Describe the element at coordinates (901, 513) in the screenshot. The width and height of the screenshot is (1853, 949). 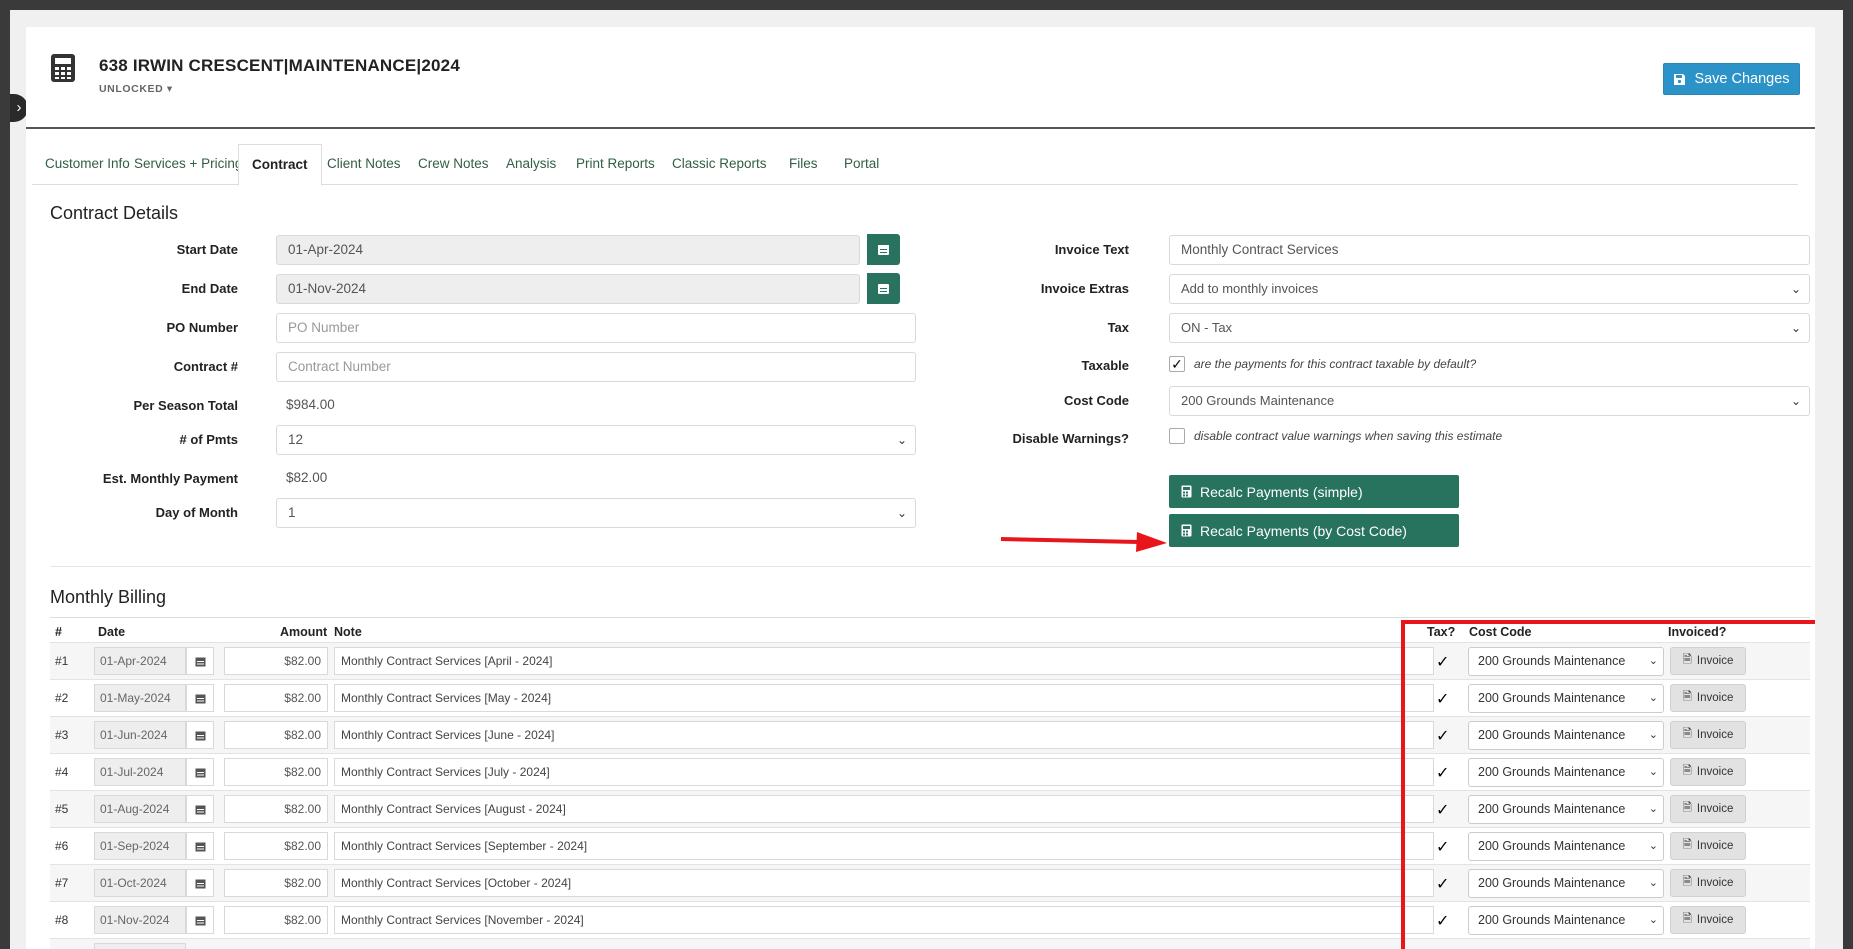
I see `chevron-down-icon: ⌄` at that location.